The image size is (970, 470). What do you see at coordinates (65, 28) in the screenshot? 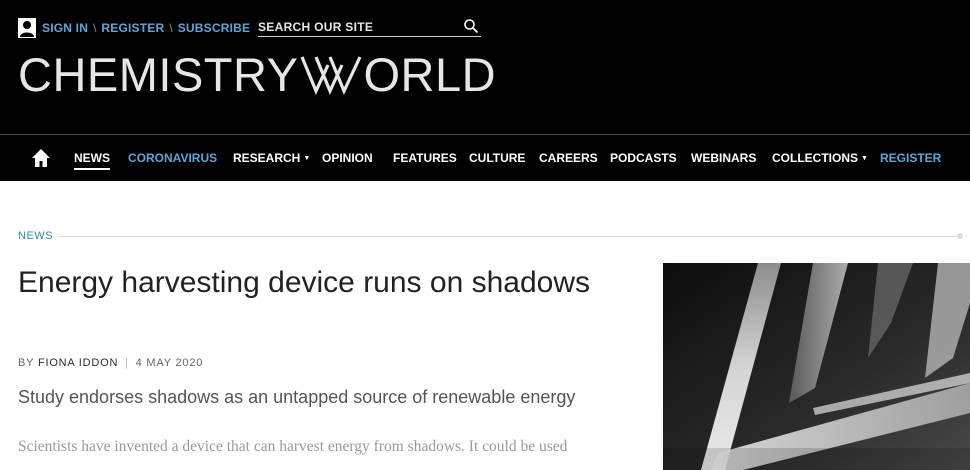
I see `sign-in-link: SIGN IN` at bounding box center [65, 28].